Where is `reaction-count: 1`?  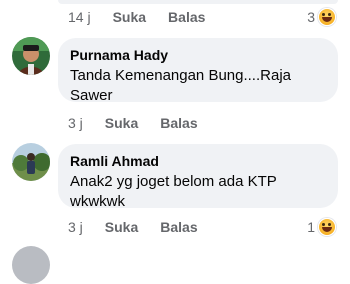
reaction-count: 1 is located at coordinates (311, 227).